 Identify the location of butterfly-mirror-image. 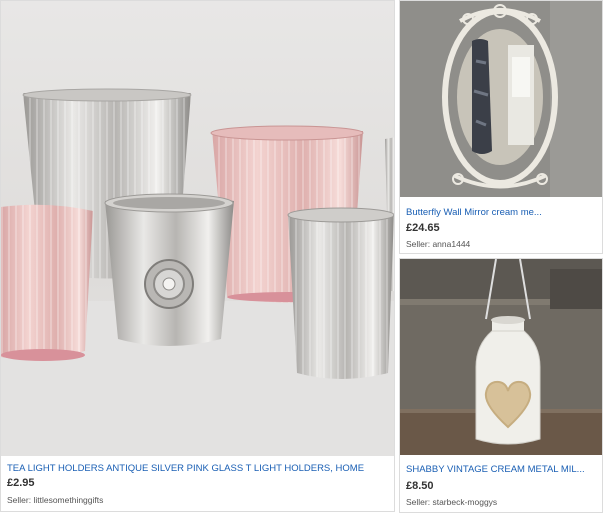
(501, 99).